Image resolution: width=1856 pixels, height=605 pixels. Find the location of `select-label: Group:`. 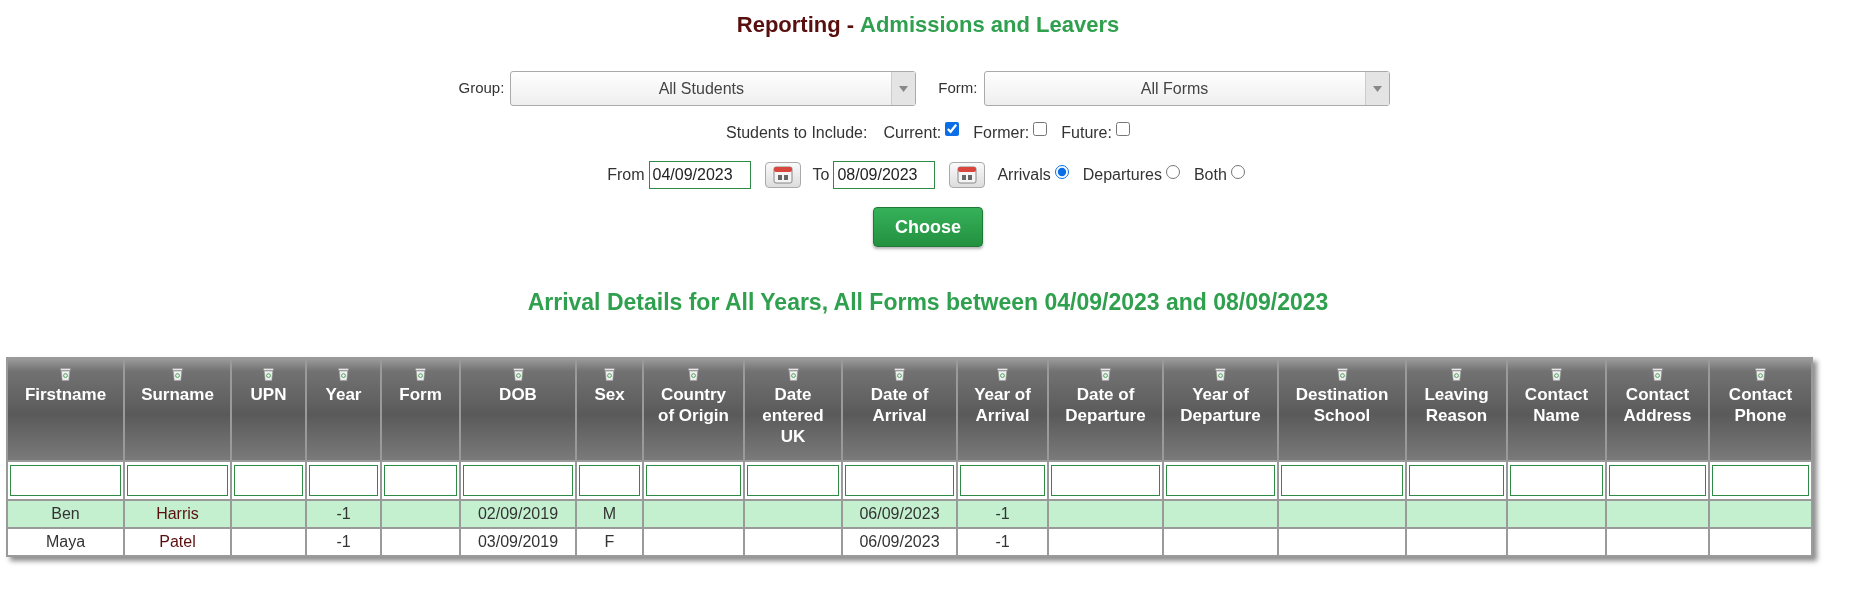

select-label: Group: is located at coordinates (481, 88).